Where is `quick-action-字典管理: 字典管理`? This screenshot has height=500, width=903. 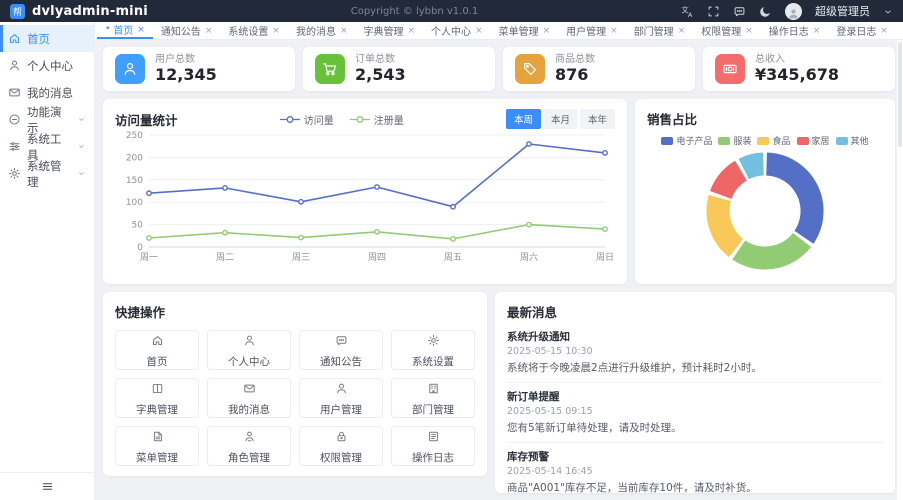
quick-action-字典管理: 字典管理 is located at coordinates (157, 398).